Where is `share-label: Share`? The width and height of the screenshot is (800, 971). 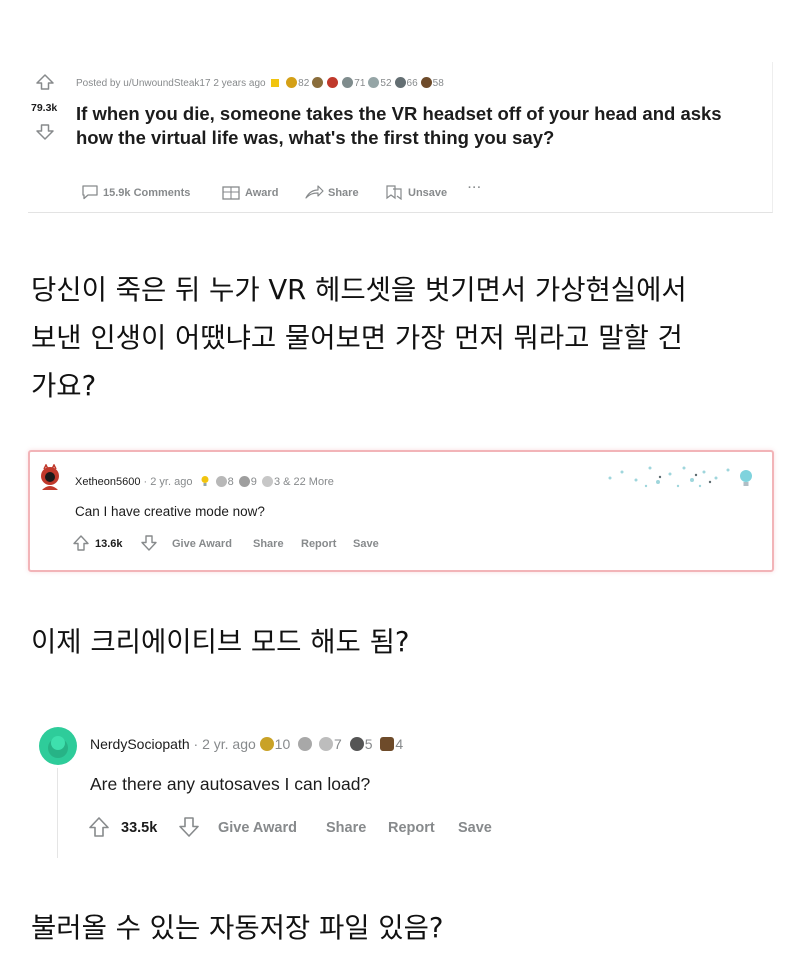
share-label: Share is located at coordinates (343, 193).